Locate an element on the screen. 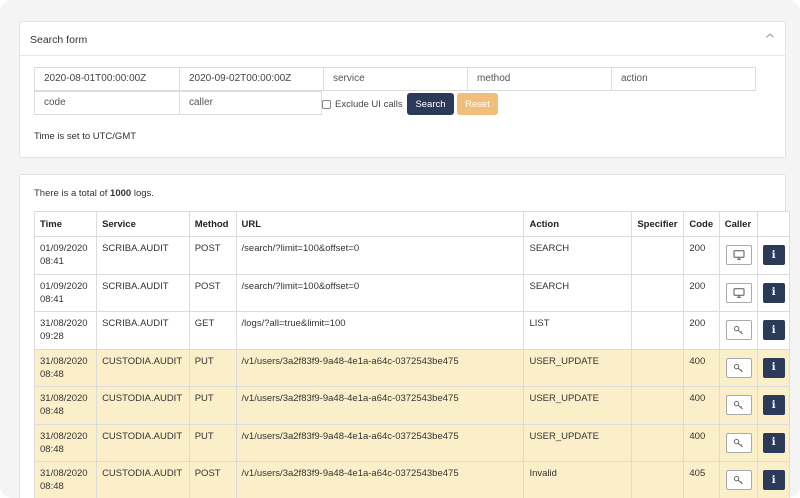 Image resolution: width=800 pixels, height=498 pixels. column-header-url: URL is located at coordinates (380, 224).